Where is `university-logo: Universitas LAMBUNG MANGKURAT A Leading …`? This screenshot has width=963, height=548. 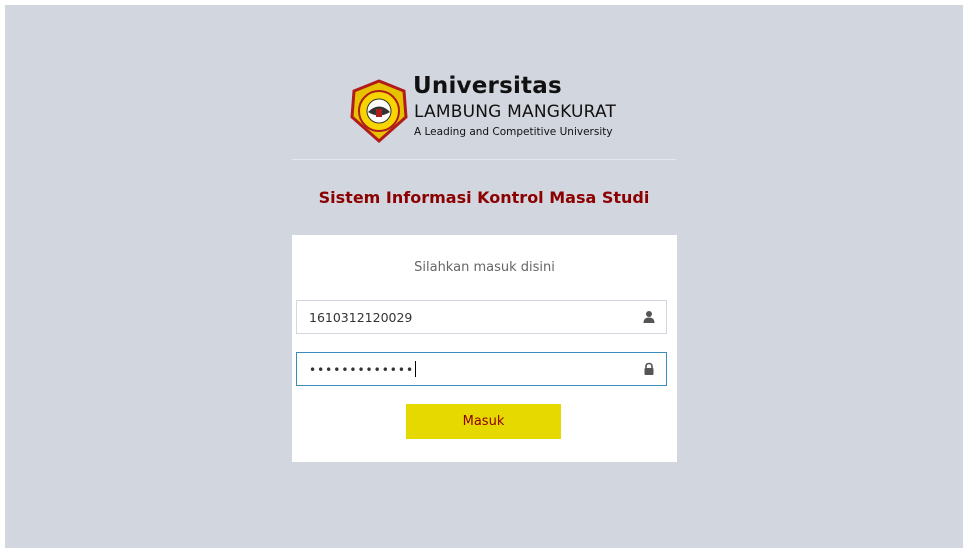 university-logo: Universitas LAMBUNG MANGKURAT A Leading … is located at coordinates (500, 109).